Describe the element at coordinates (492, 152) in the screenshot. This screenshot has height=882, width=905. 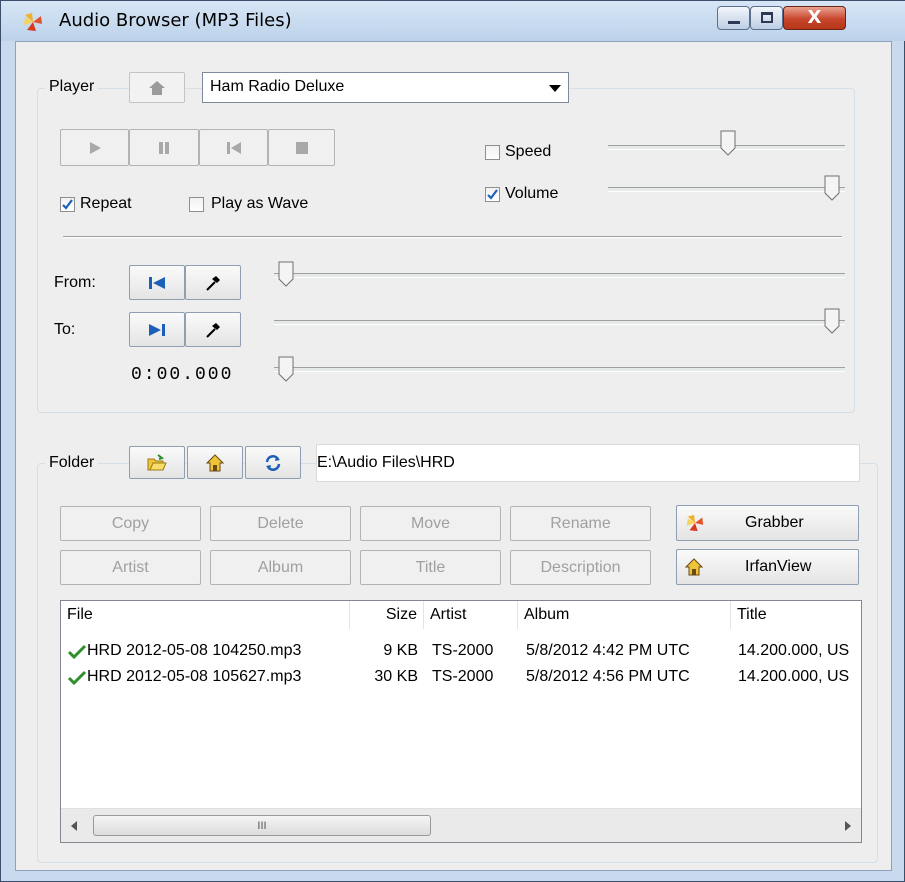
I see `speed-checkbox` at that location.